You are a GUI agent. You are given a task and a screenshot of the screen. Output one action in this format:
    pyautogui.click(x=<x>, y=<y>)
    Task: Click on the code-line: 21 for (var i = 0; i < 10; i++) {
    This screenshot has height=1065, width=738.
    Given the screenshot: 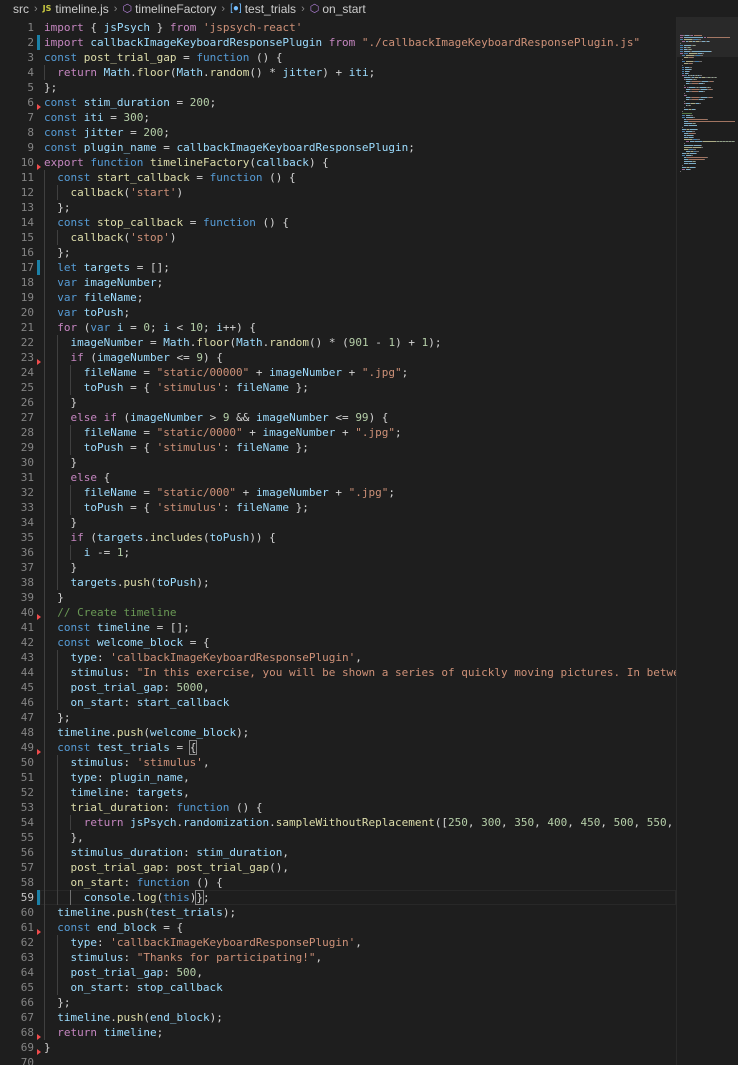 What is the action you would take?
    pyautogui.click(x=338, y=327)
    